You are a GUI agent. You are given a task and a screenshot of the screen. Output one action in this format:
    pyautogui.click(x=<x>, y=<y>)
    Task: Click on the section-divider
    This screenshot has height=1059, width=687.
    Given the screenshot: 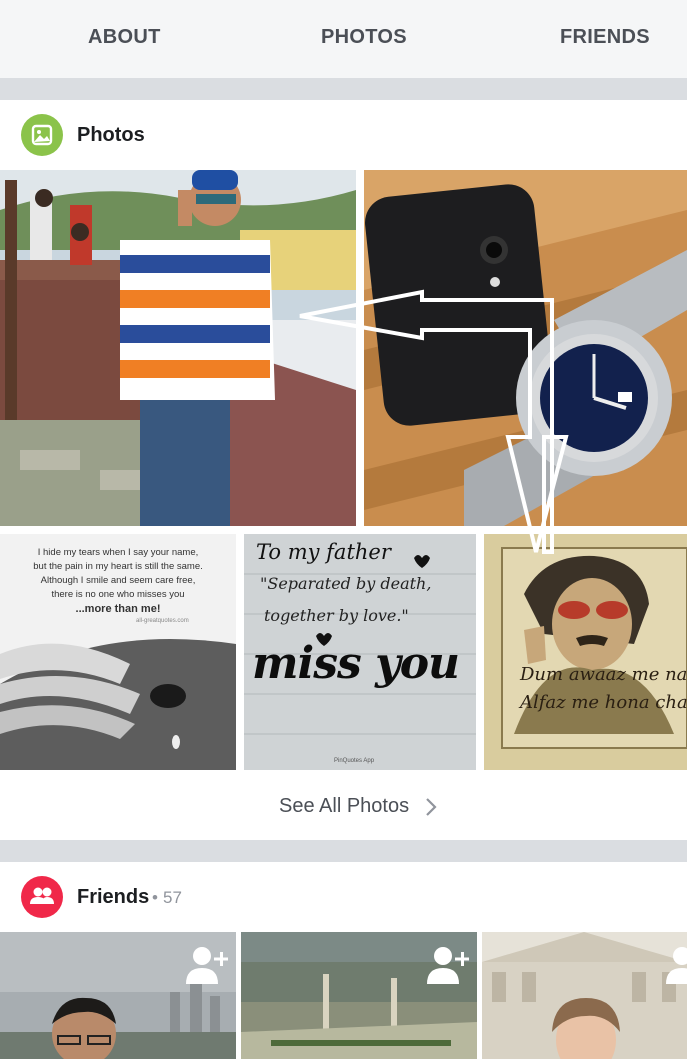 What is the action you would take?
    pyautogui.click(x=343, y=851)
    